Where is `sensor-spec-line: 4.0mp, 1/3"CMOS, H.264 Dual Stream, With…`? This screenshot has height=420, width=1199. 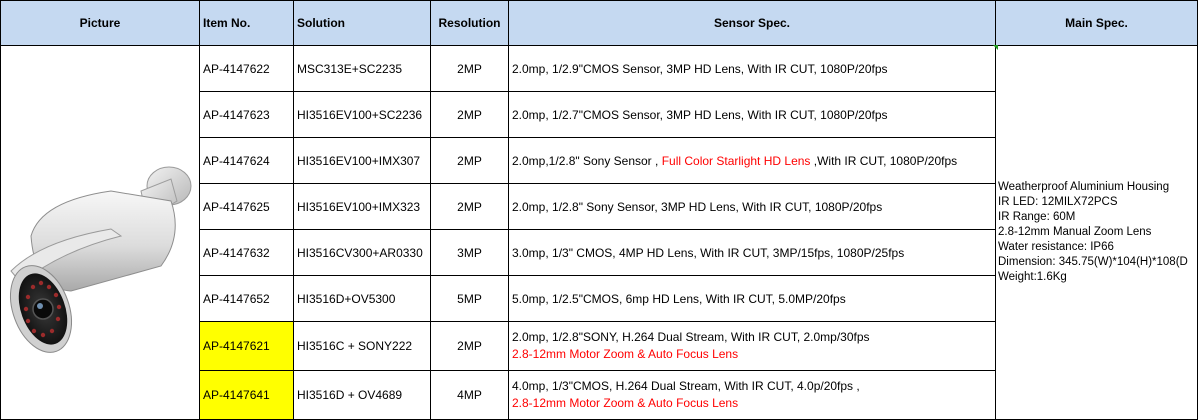
sensor-spec-line: 4.0mp, 1/3"CMOS, H.264 Dual Stream, With… is located at coordinates (686, 386).